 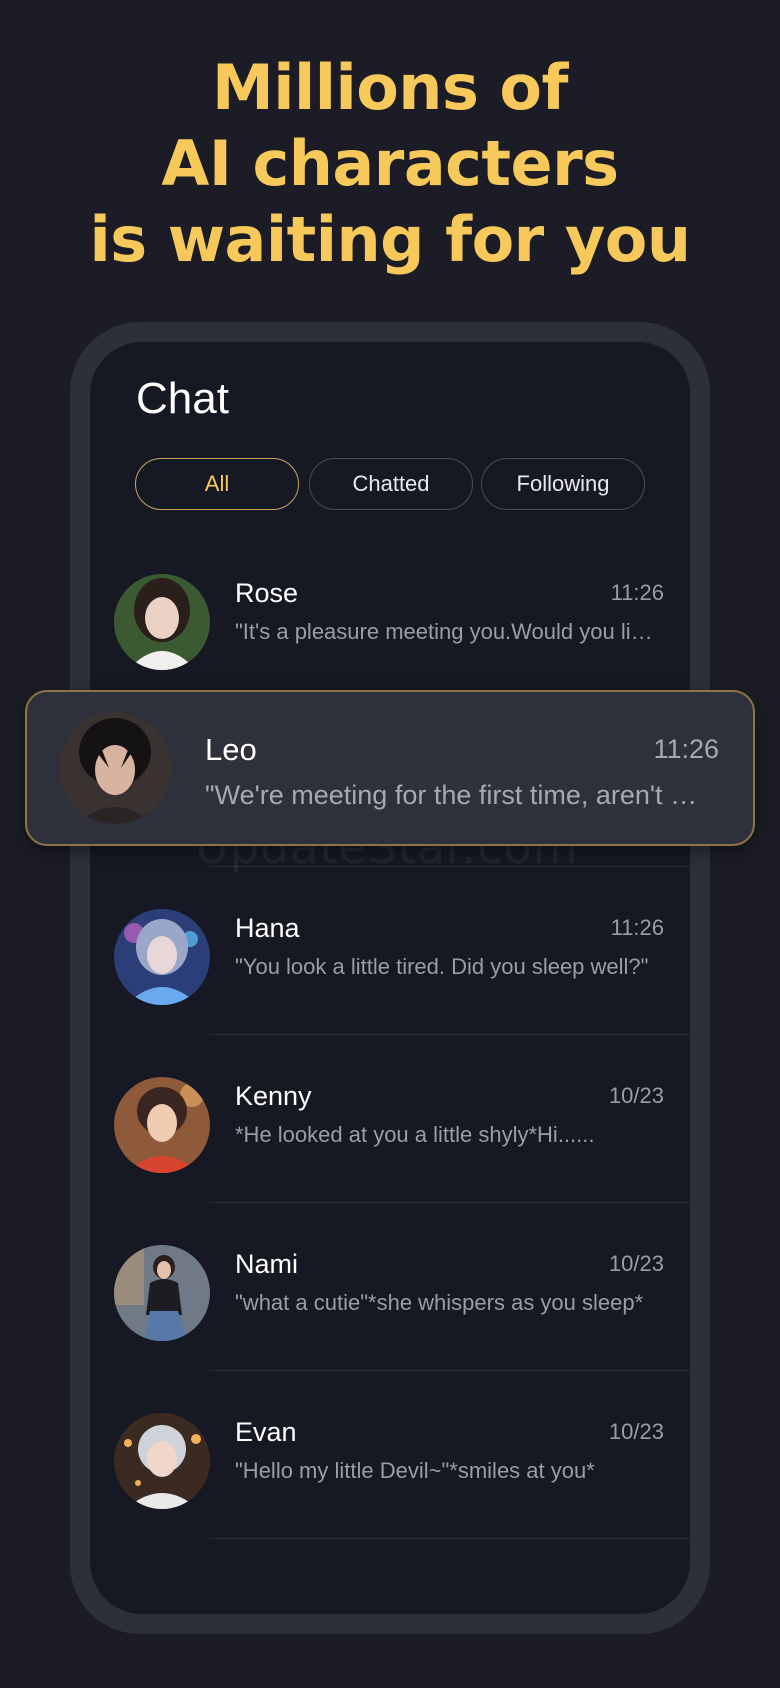 What do you see at coordinates (391, 484) in the screenshot?
I see `tab-chatted: Chatted` at bounding box center [391, 484].